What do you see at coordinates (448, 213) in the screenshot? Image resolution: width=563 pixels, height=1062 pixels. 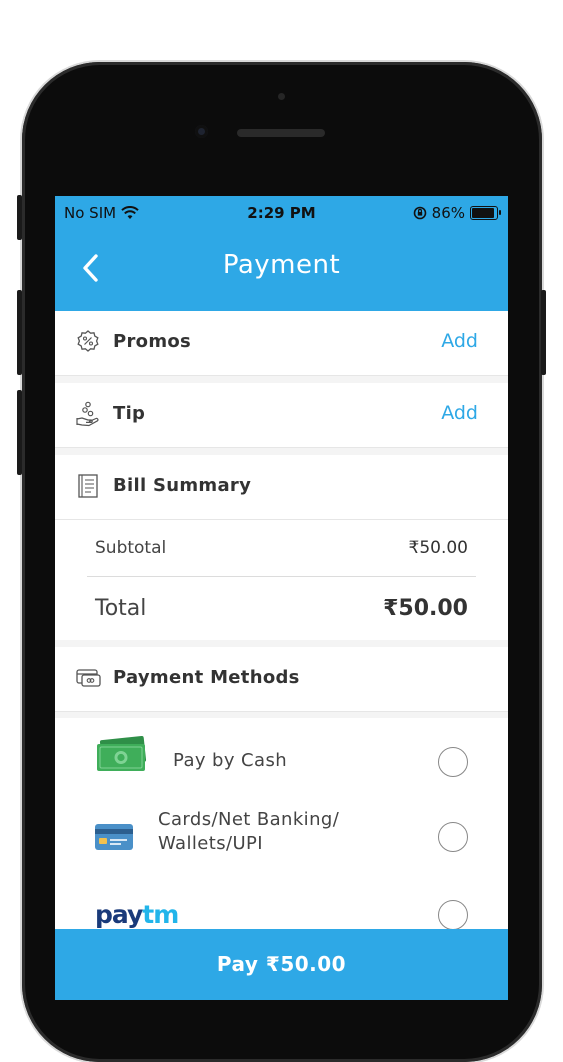 I see `battery-percent: 86%` at bounding box center [448, 213].